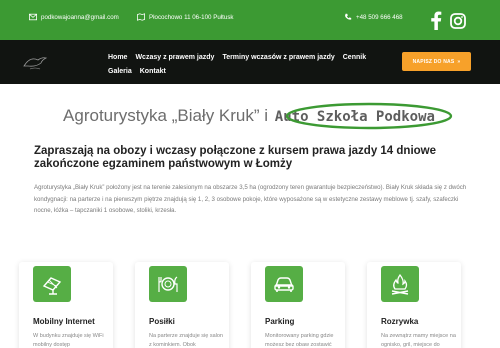 The image size is (500, 348). Describe the element at coordinates (35, 62) in the screenshot. I see `bird-logo-icon` at that location.